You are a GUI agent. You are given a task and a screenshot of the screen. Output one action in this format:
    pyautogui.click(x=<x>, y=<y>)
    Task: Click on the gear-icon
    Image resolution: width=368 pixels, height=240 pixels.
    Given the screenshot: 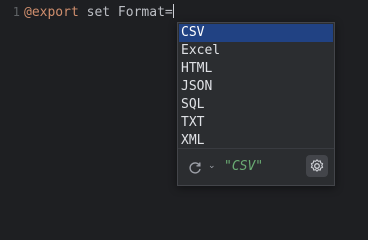 What is the action you would take?
    pyautogui.click(x=317, y=165)
    